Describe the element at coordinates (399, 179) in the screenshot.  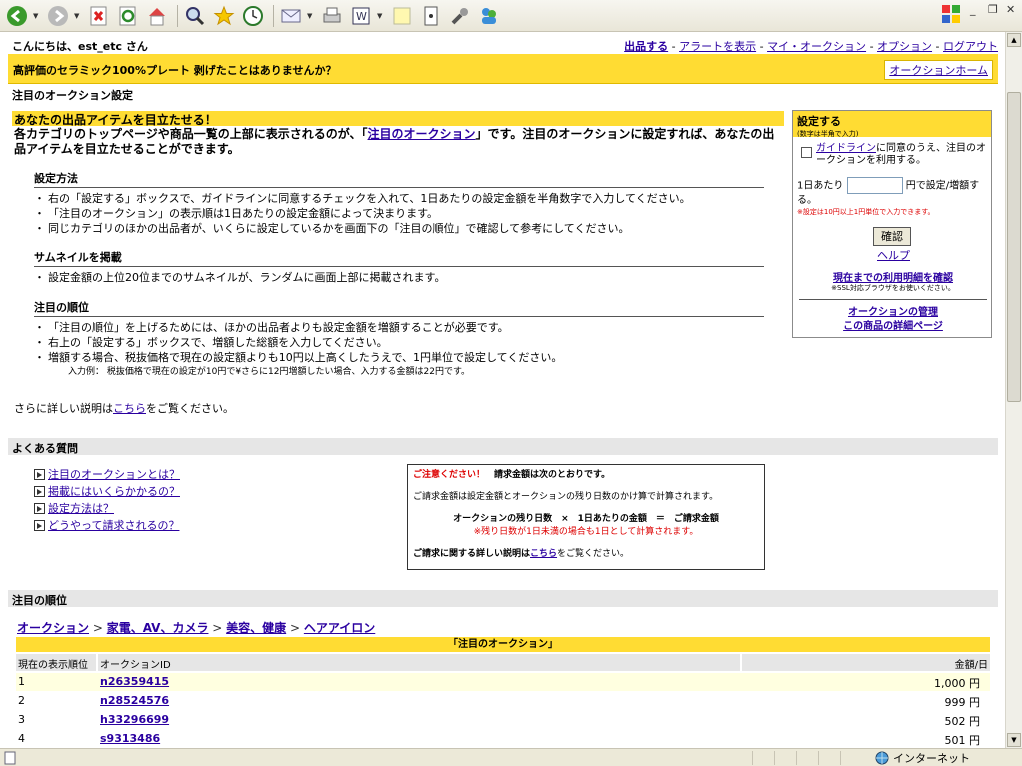
I see `section-heading: 設定方法` at that location.